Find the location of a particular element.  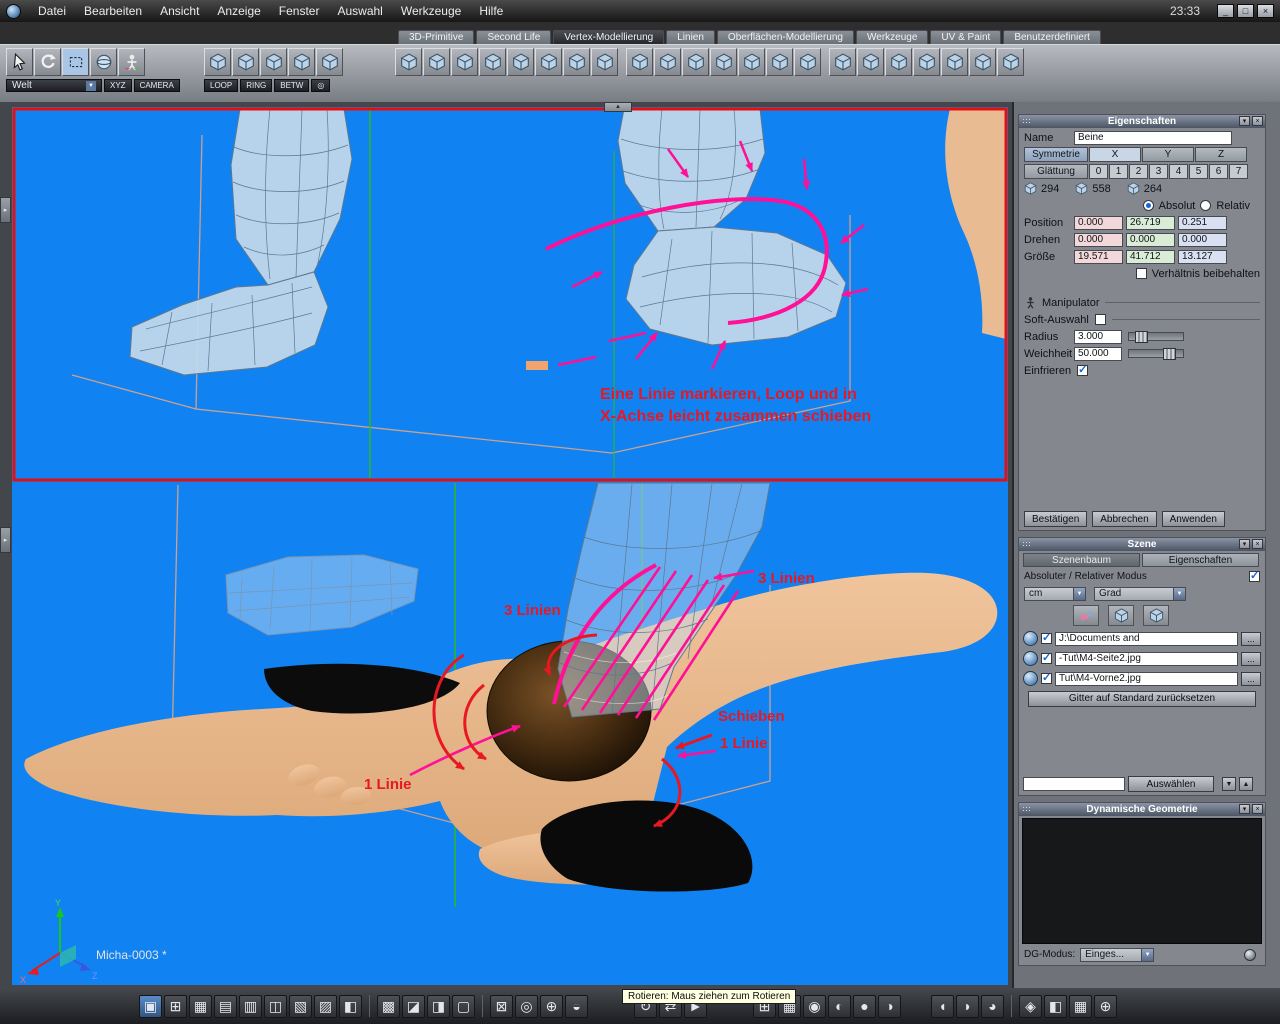

layout-half-icon: ◧ is located at coordinates (350, 1006).